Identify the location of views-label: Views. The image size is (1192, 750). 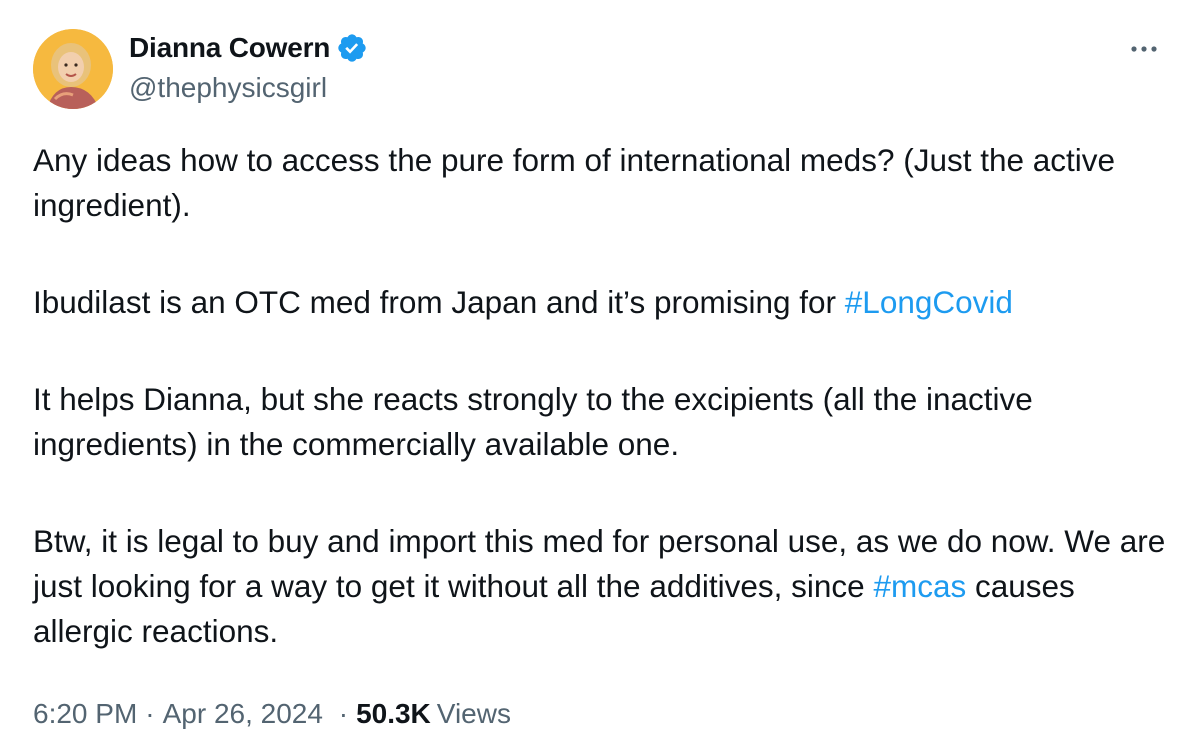
(473, 713).